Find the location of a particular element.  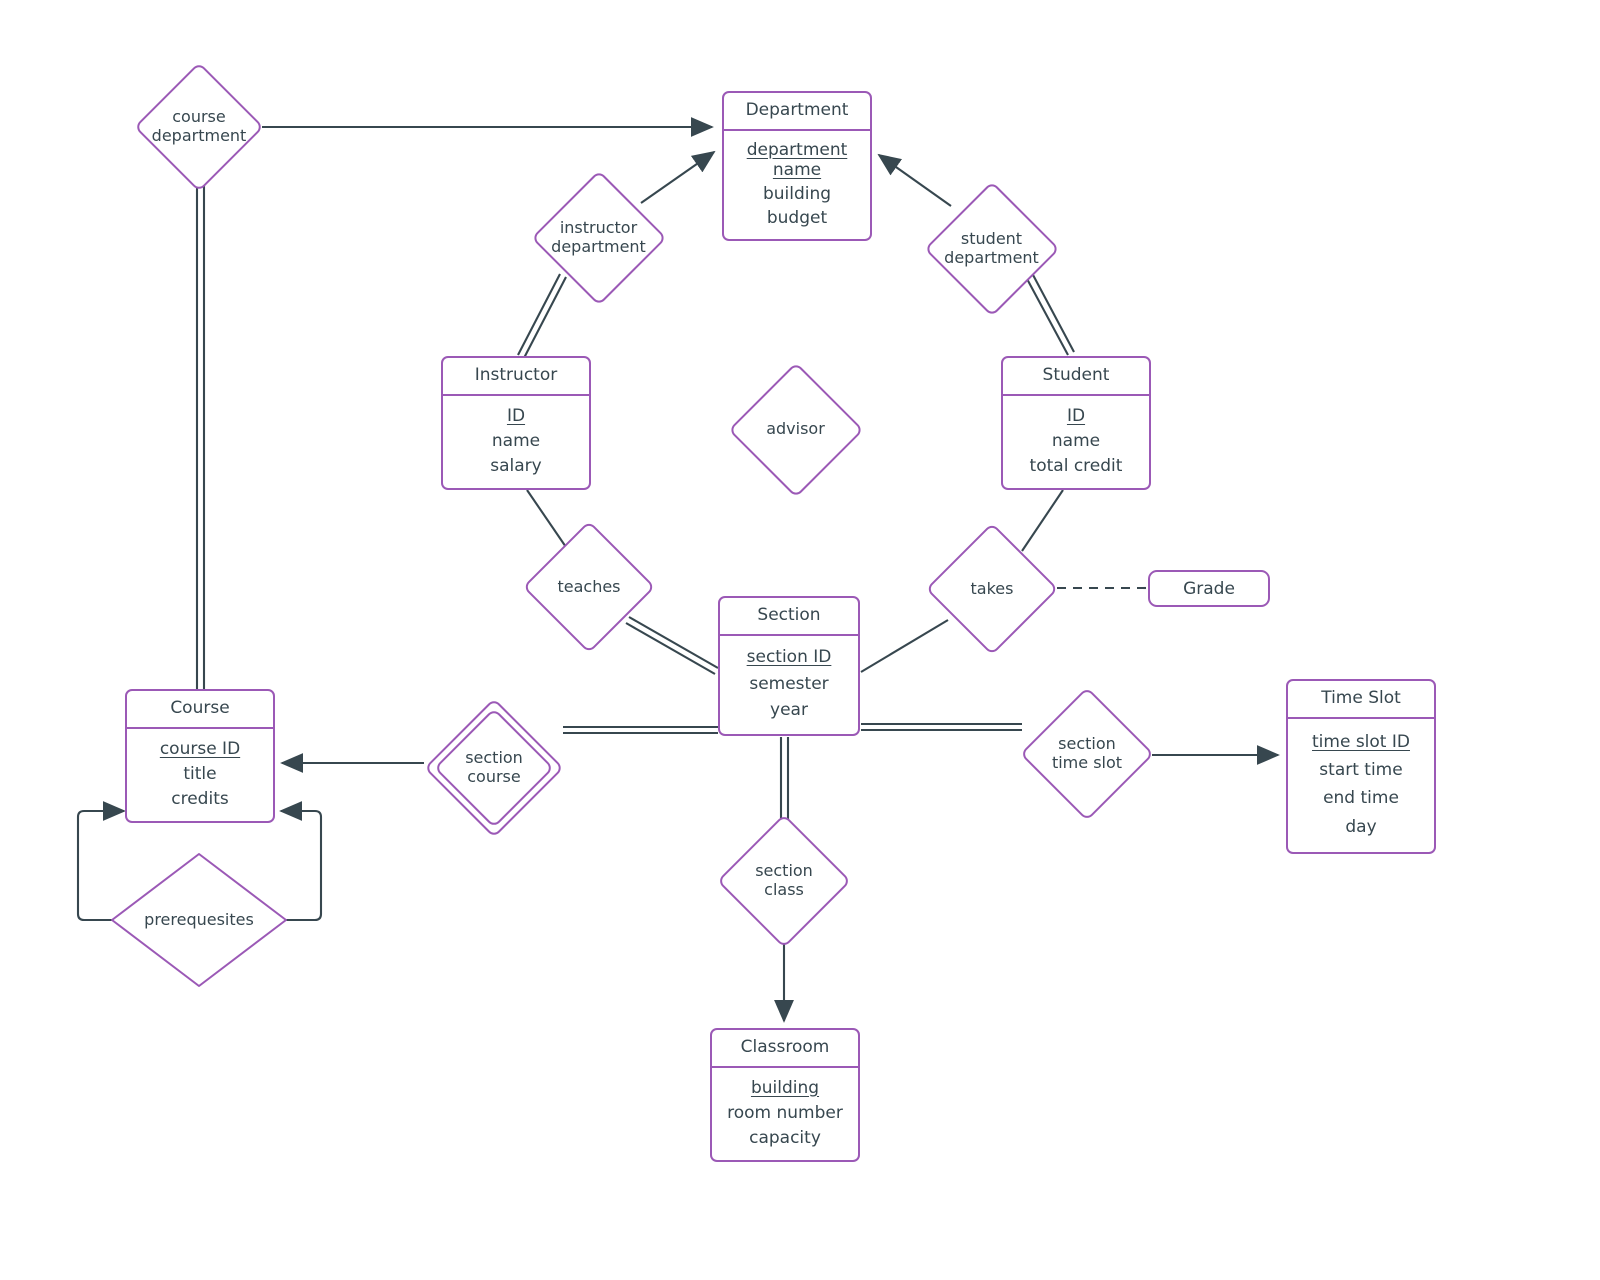

attribute-time-slot-start-time: start time is located at coordinates (1361, 770).